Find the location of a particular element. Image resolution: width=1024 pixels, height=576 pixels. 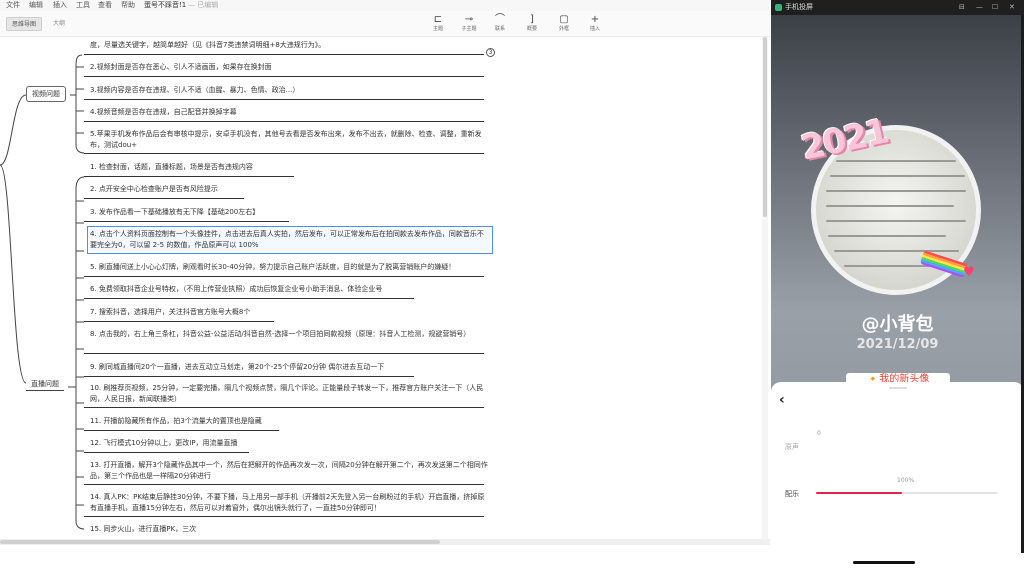

live-item-15: 15. 同步火山，进行直播PK，三次 is located at coordinates (143, 529).